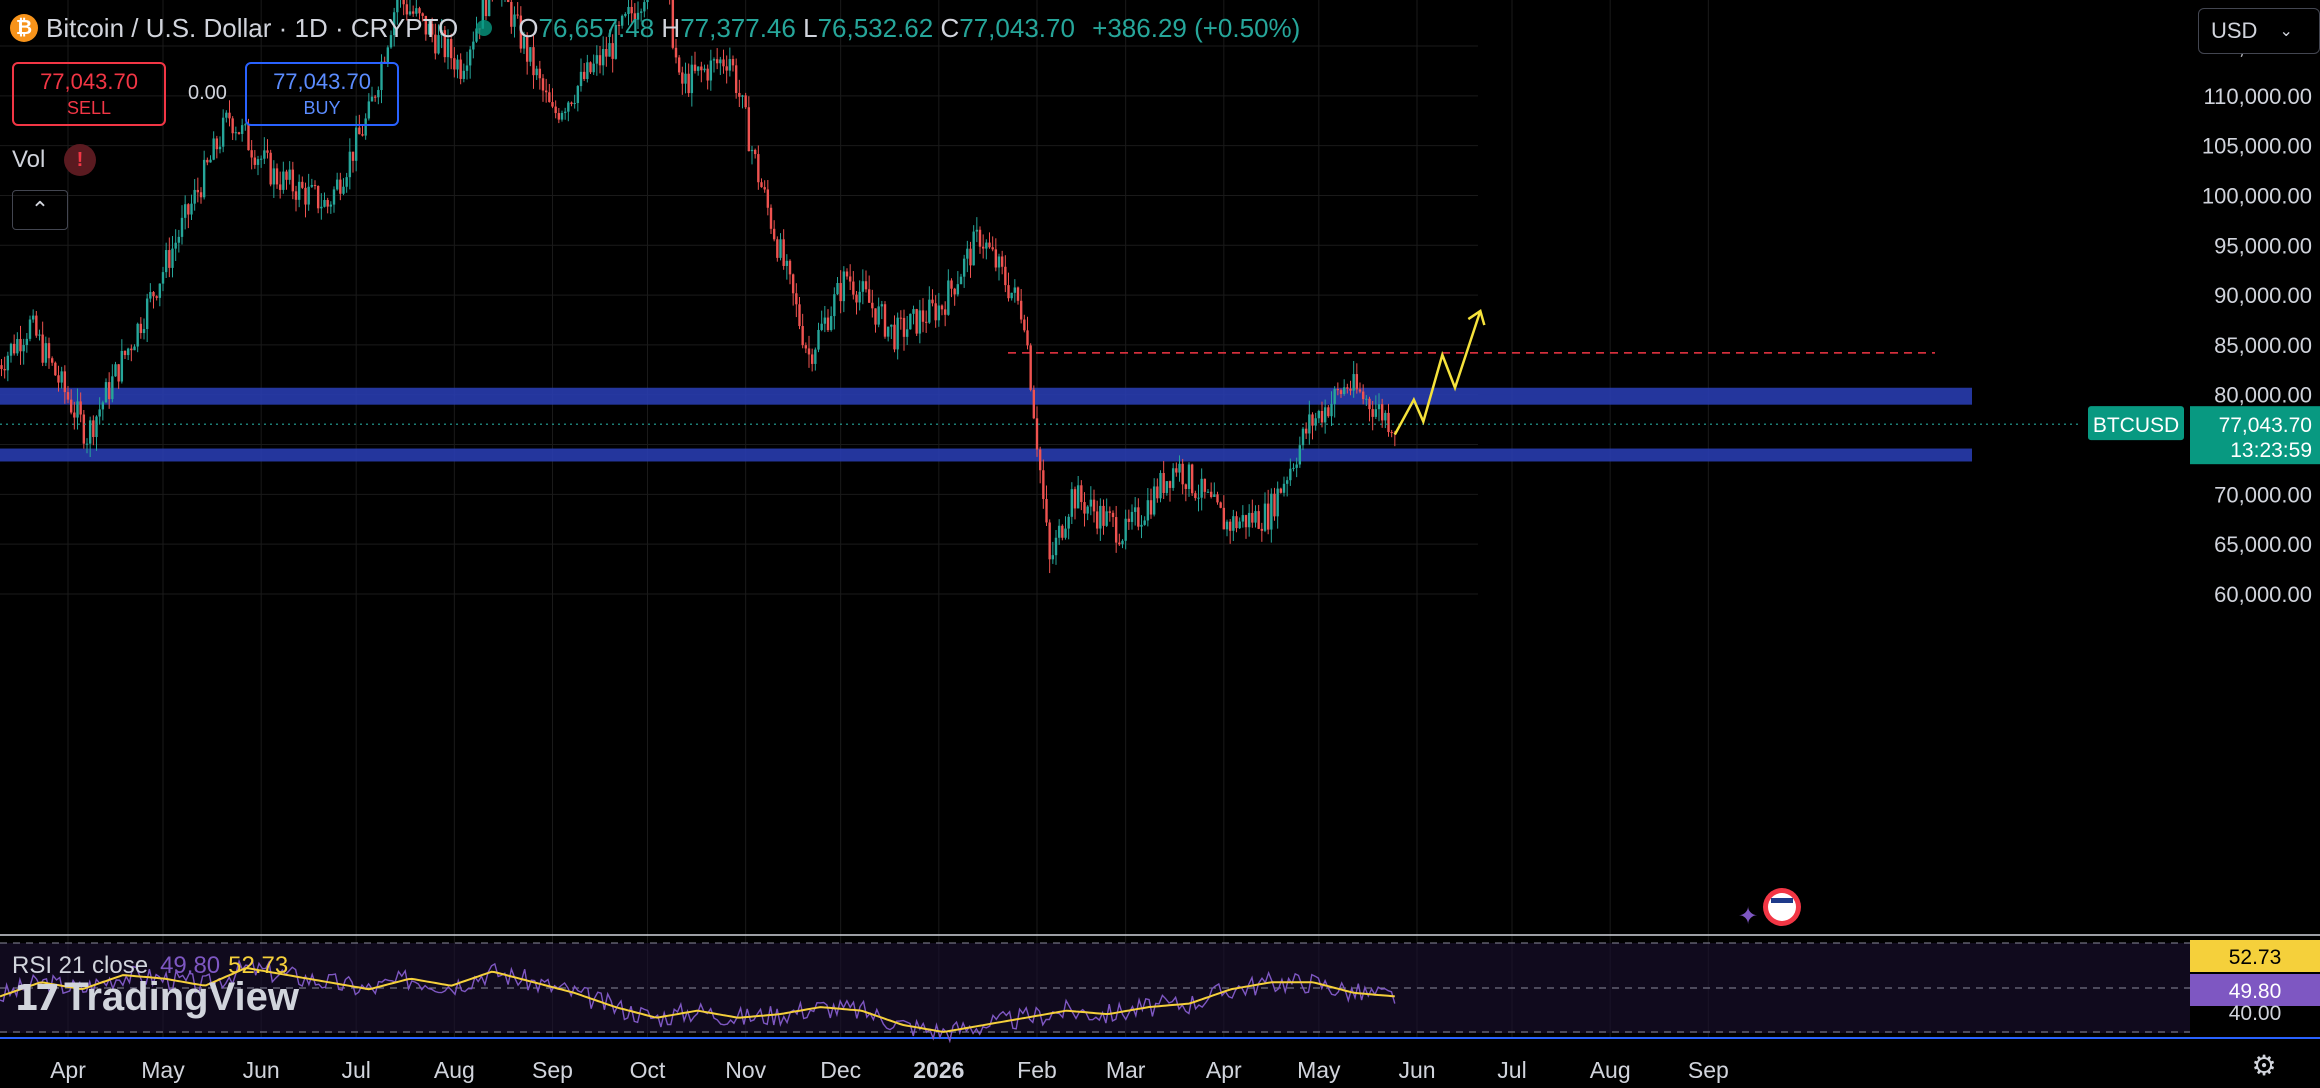  Describe the element at coordinates (528, 27) in the screenshot. I see `open-label: O` at that location.